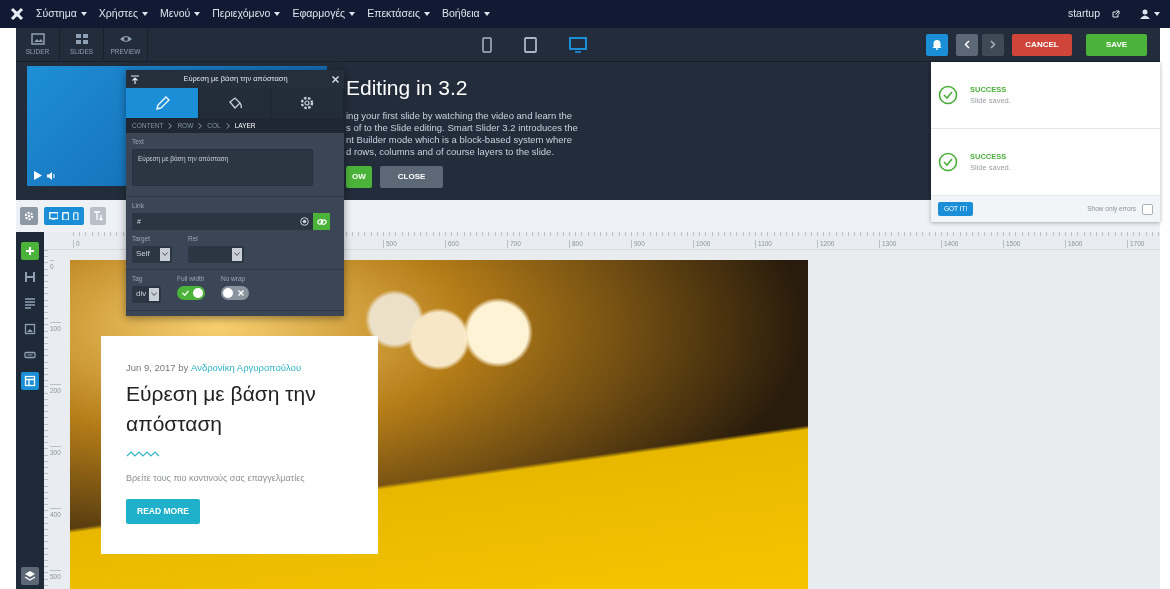 The width and height of the screenshot is (1170, 589). What do you see at coordinates (38, 175) in the screenshot?
I see `play-icon` at bounding box center [38, 175].